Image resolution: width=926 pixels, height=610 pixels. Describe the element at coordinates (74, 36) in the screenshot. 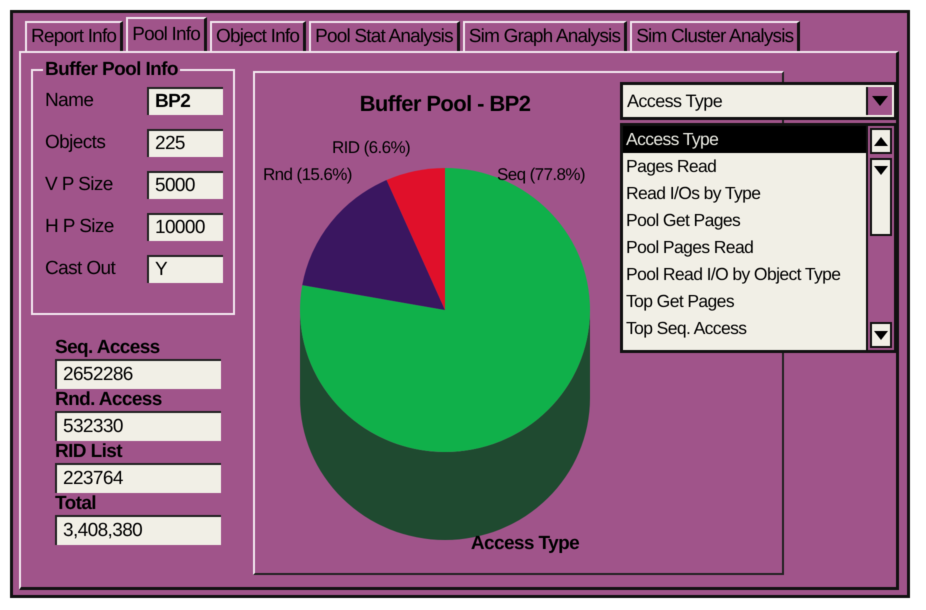

I see `tab: Report Info` at that location.